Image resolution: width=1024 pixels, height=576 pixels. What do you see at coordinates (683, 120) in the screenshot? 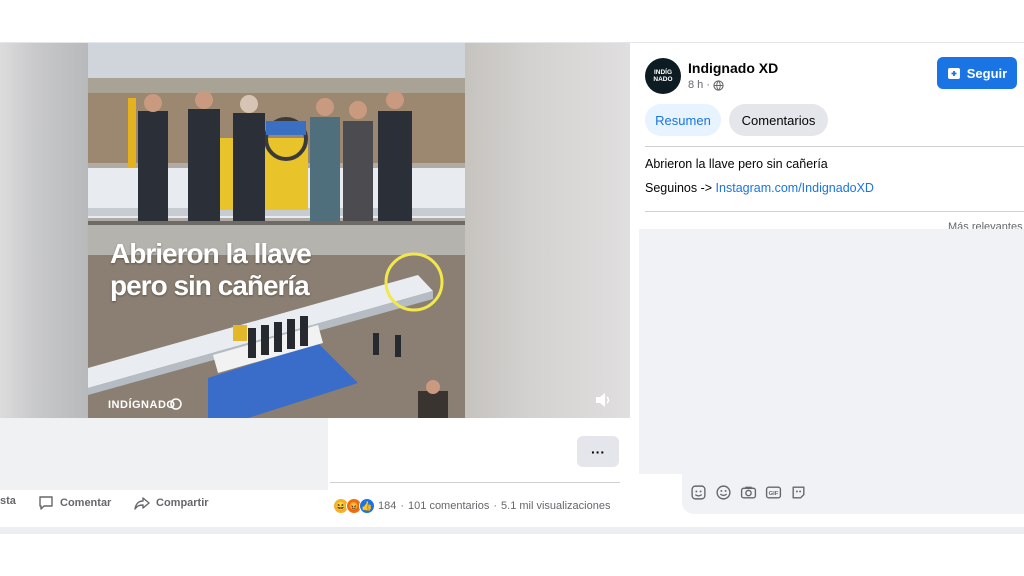
I see `tab-summary: Resumen` at bounding box center [683, 120].